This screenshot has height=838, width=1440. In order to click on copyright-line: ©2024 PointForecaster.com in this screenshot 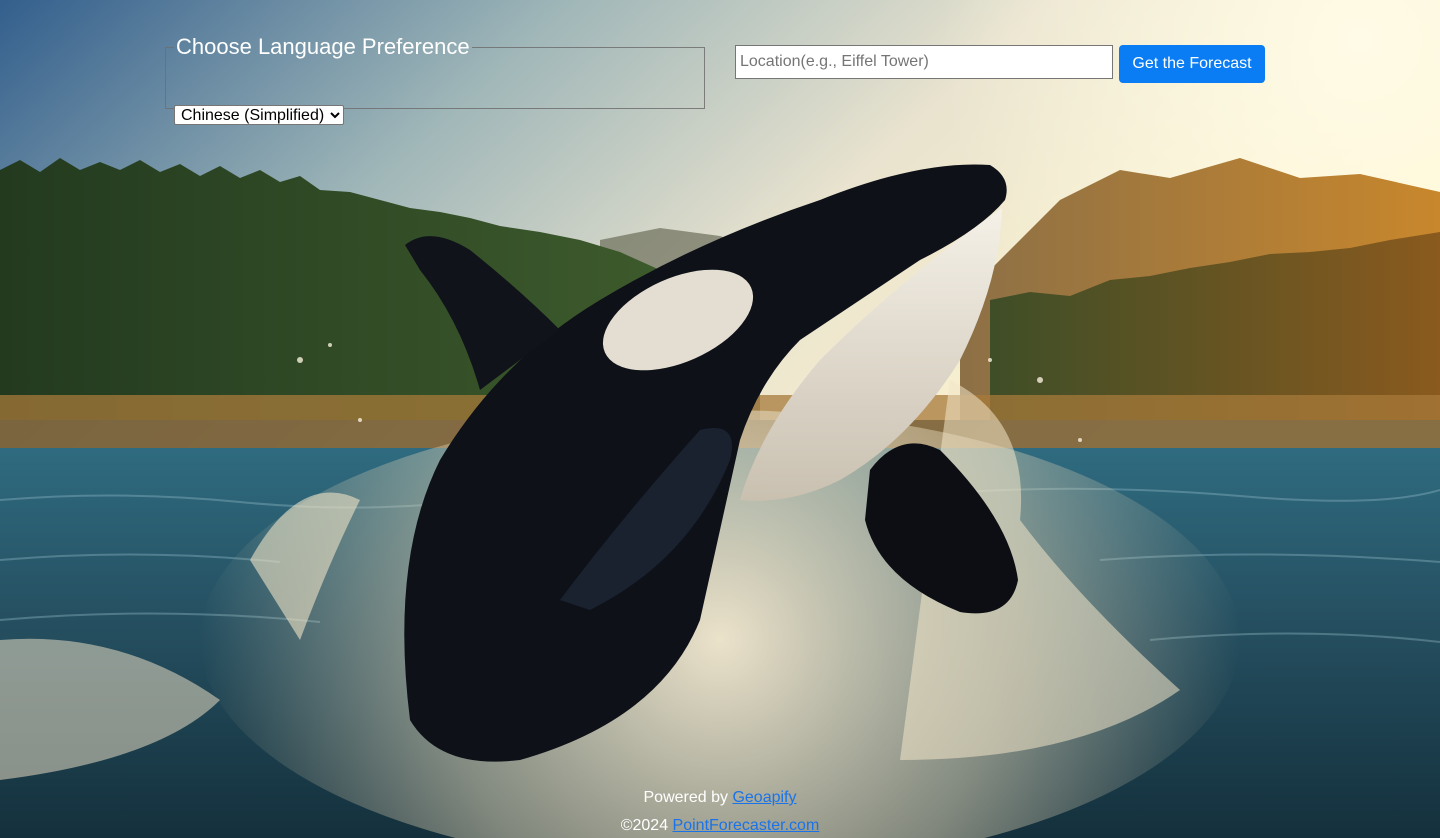, I will do `click(720, 826)`.